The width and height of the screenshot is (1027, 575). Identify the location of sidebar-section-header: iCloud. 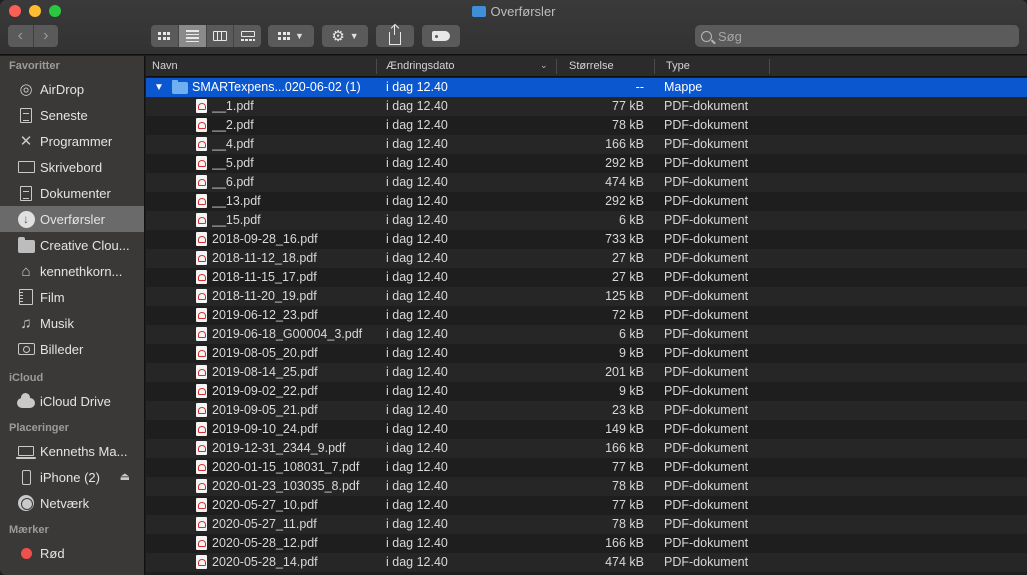
(26, 378).